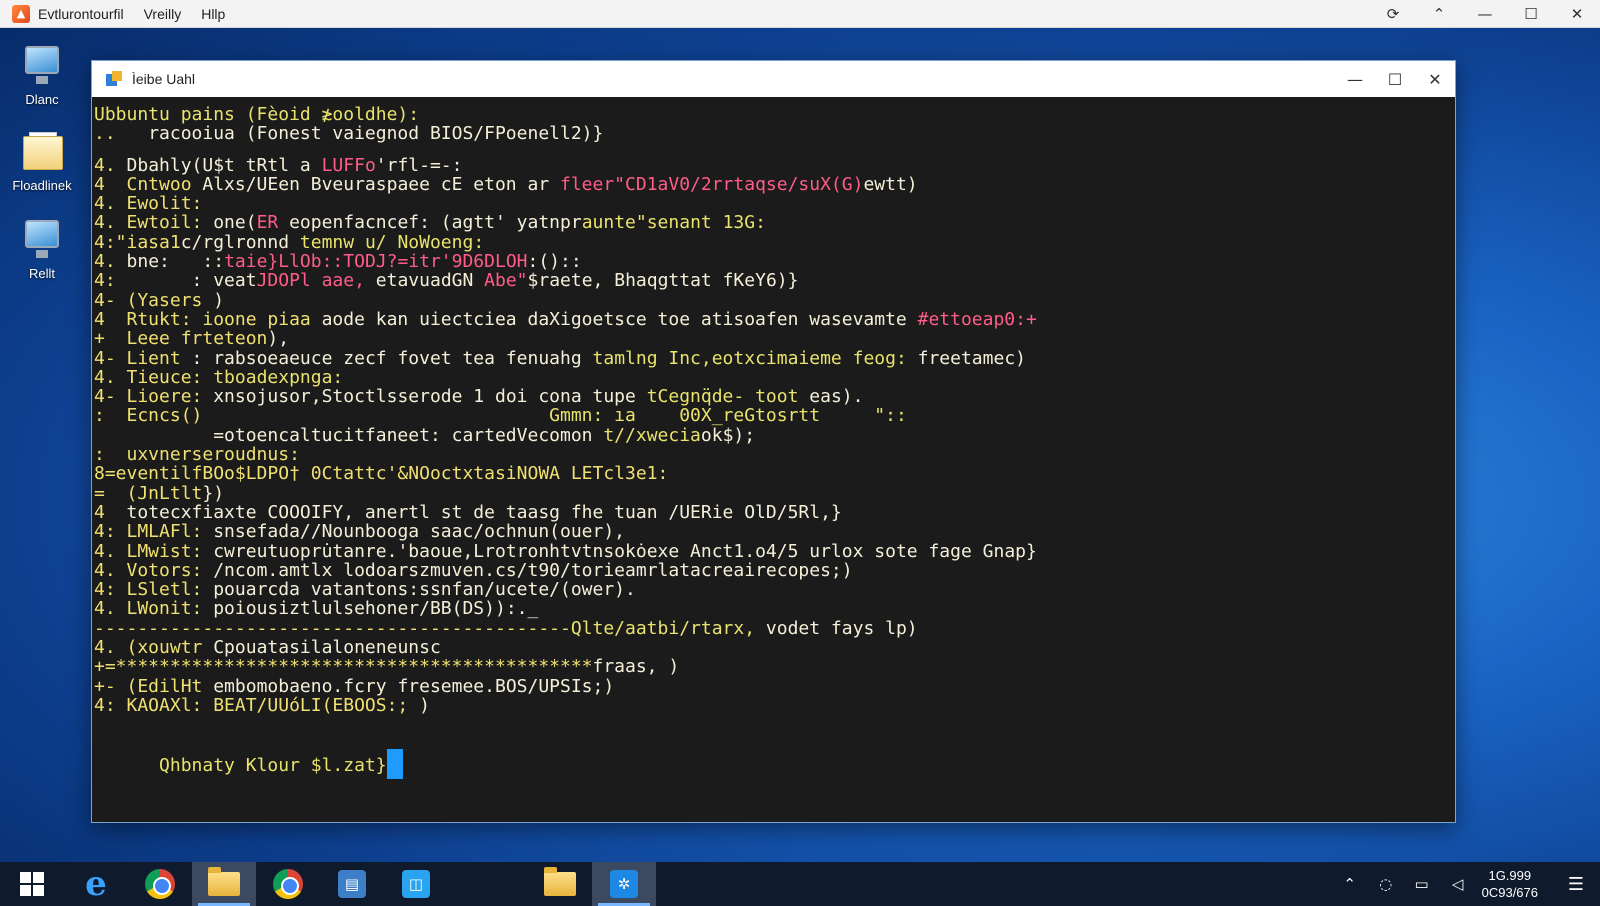 The height and width of the screenshot is (906, 1600). What do you see at coordinates (208, 319) in the screenshot?
I see `terminal-text: 4 Rtukt: ioone piaa` at bounding box center [208, 319].